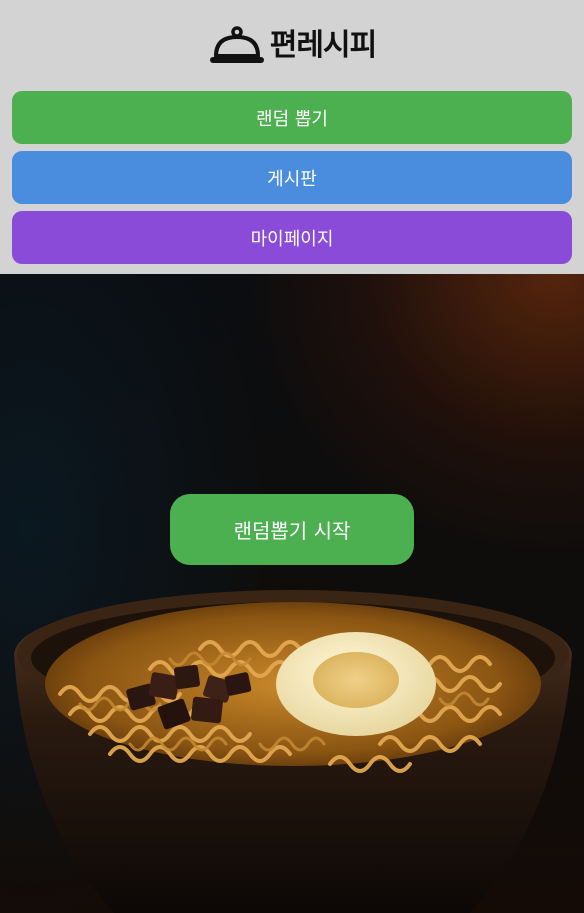 This screenshot has height=913, width=584. What do you see at coordinates (323, 45) in the screenshot?
I see `app-title: 편레시피` at bounding box center [323, 45].